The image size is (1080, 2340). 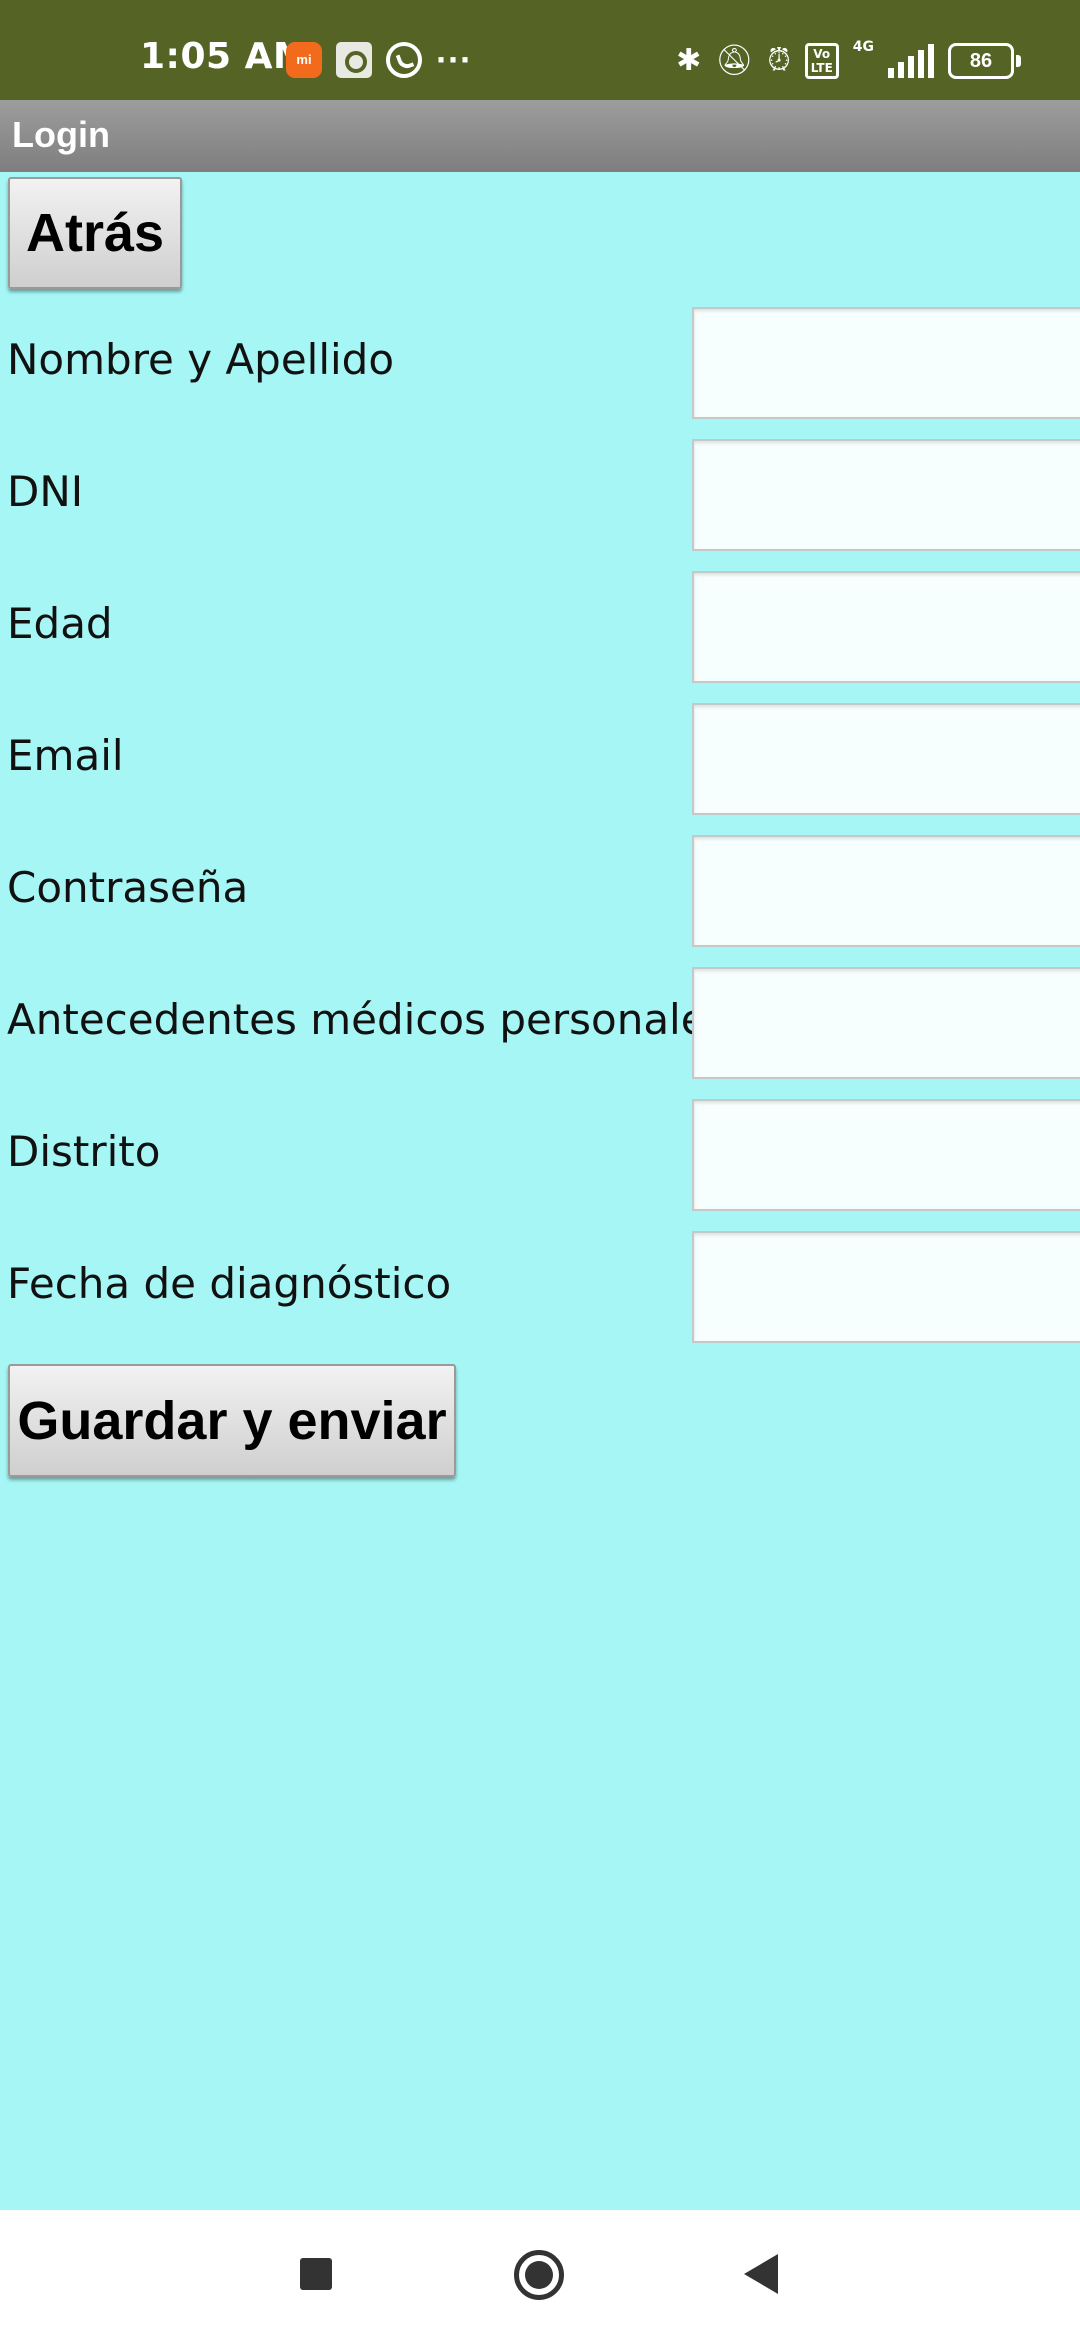 What do you see at coordinates (540, 760) in the screenshot?
I see `form-row-email: Email` at bounding box center [540, 760].